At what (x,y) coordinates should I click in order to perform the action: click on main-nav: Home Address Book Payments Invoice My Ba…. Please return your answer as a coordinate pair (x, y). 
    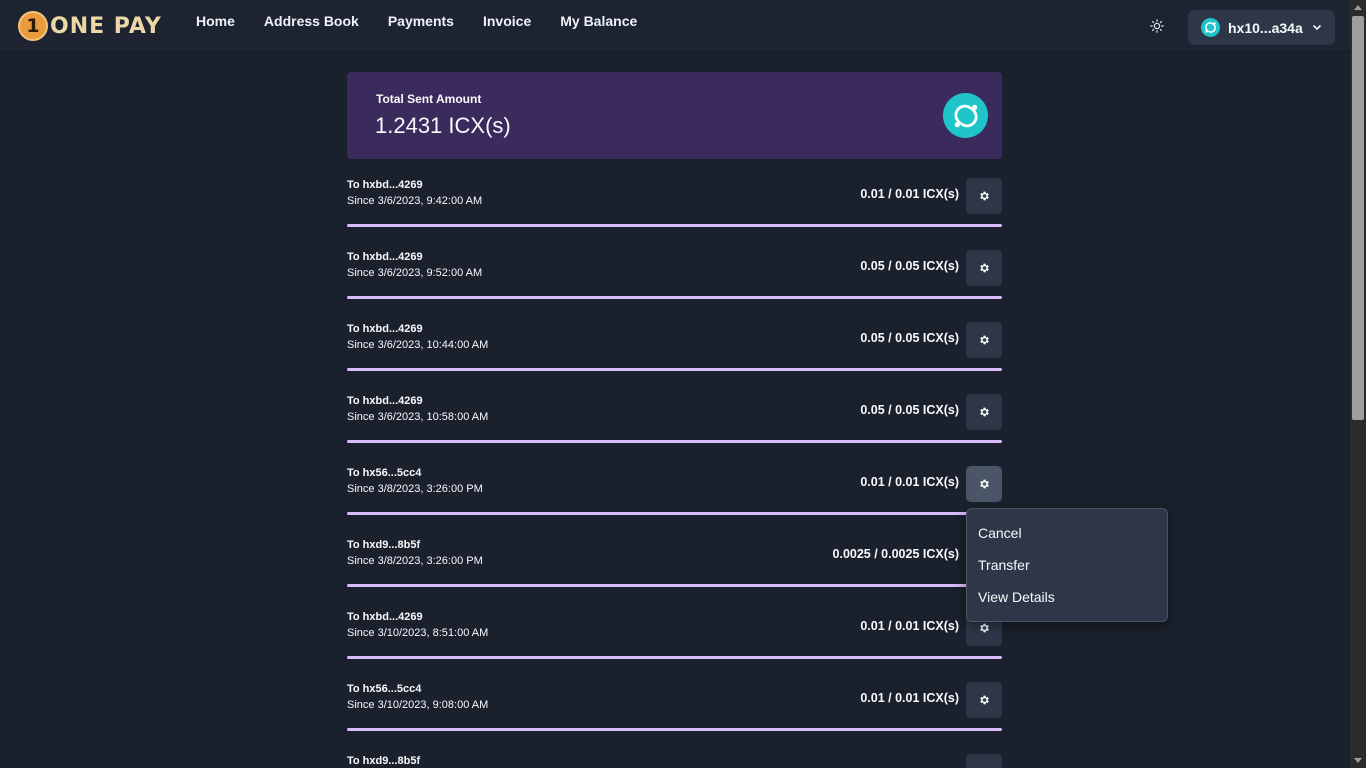
    Looking at the image, I should click on (416, 21).